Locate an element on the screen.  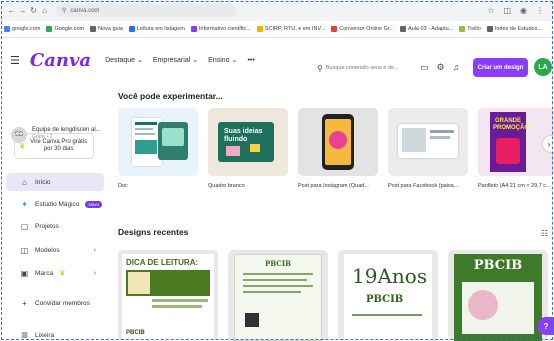
create-design-button: Criar um design is located at coordinates (500, 67).